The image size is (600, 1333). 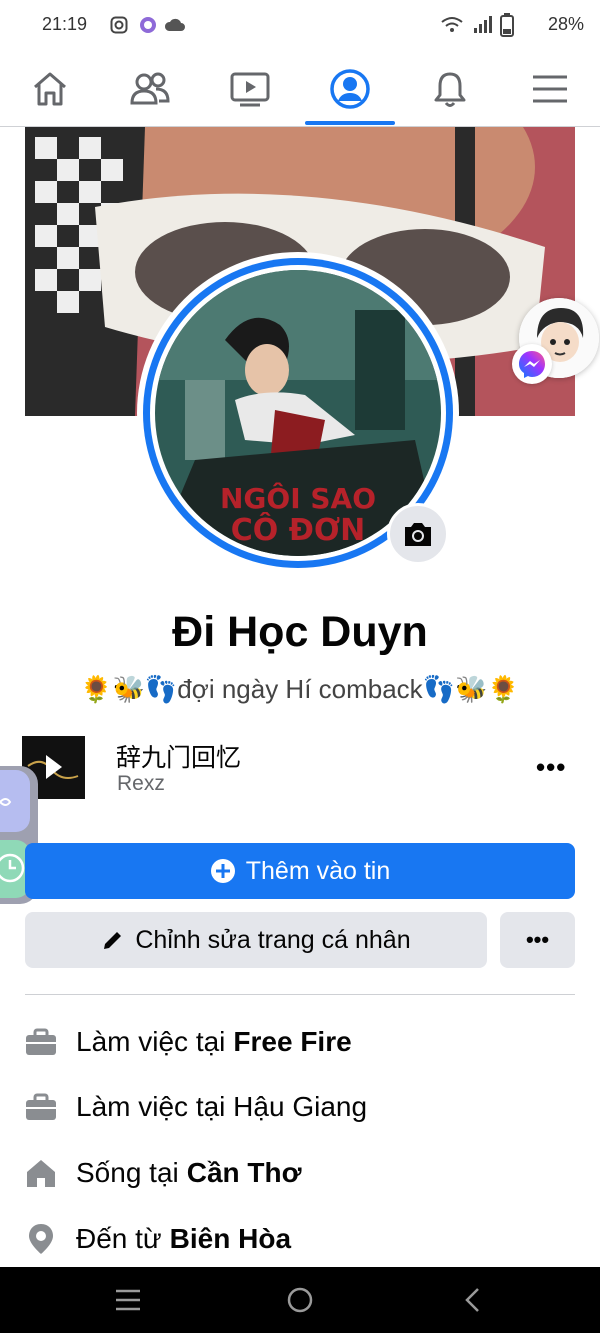 I want to click on change-photo-button, so click(x=418, y=534).